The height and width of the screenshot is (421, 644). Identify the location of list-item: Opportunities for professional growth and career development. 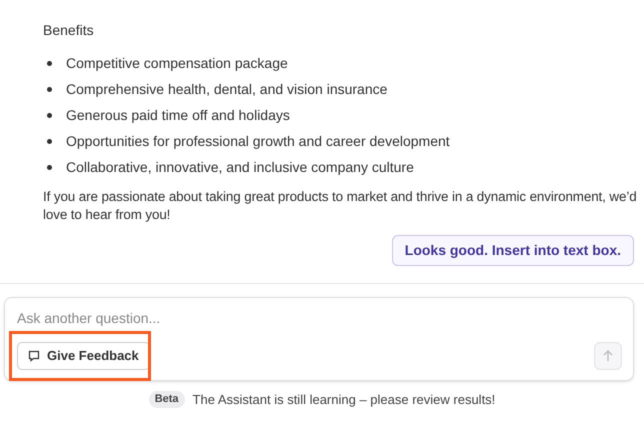
(258, 141).